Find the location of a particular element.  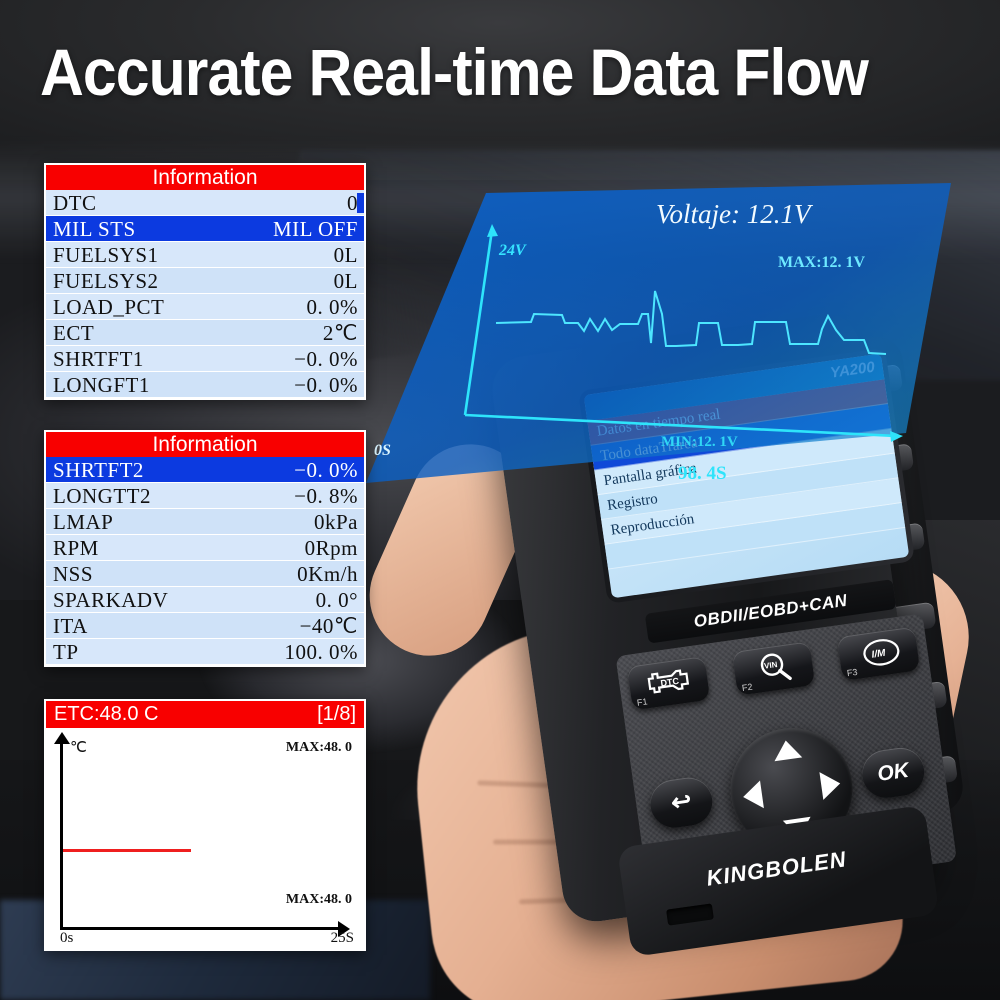

row-key: LONGTT2 is located at coordinates (102, 496).